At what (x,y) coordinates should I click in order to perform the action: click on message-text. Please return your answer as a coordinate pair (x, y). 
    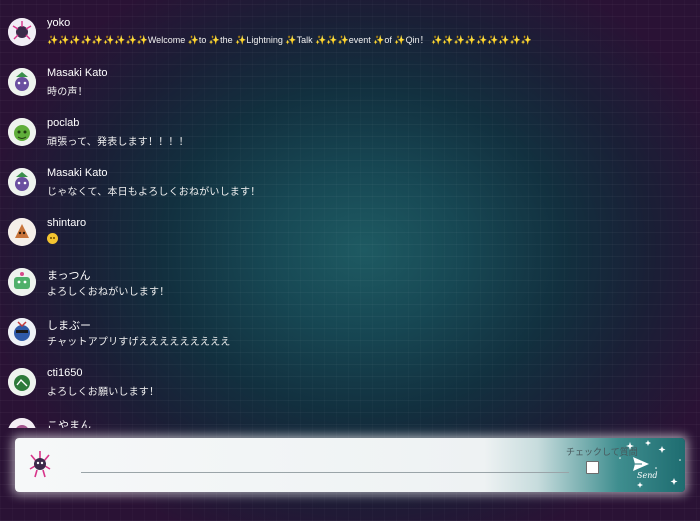
    Looking at the image, I should click on (52, 238).